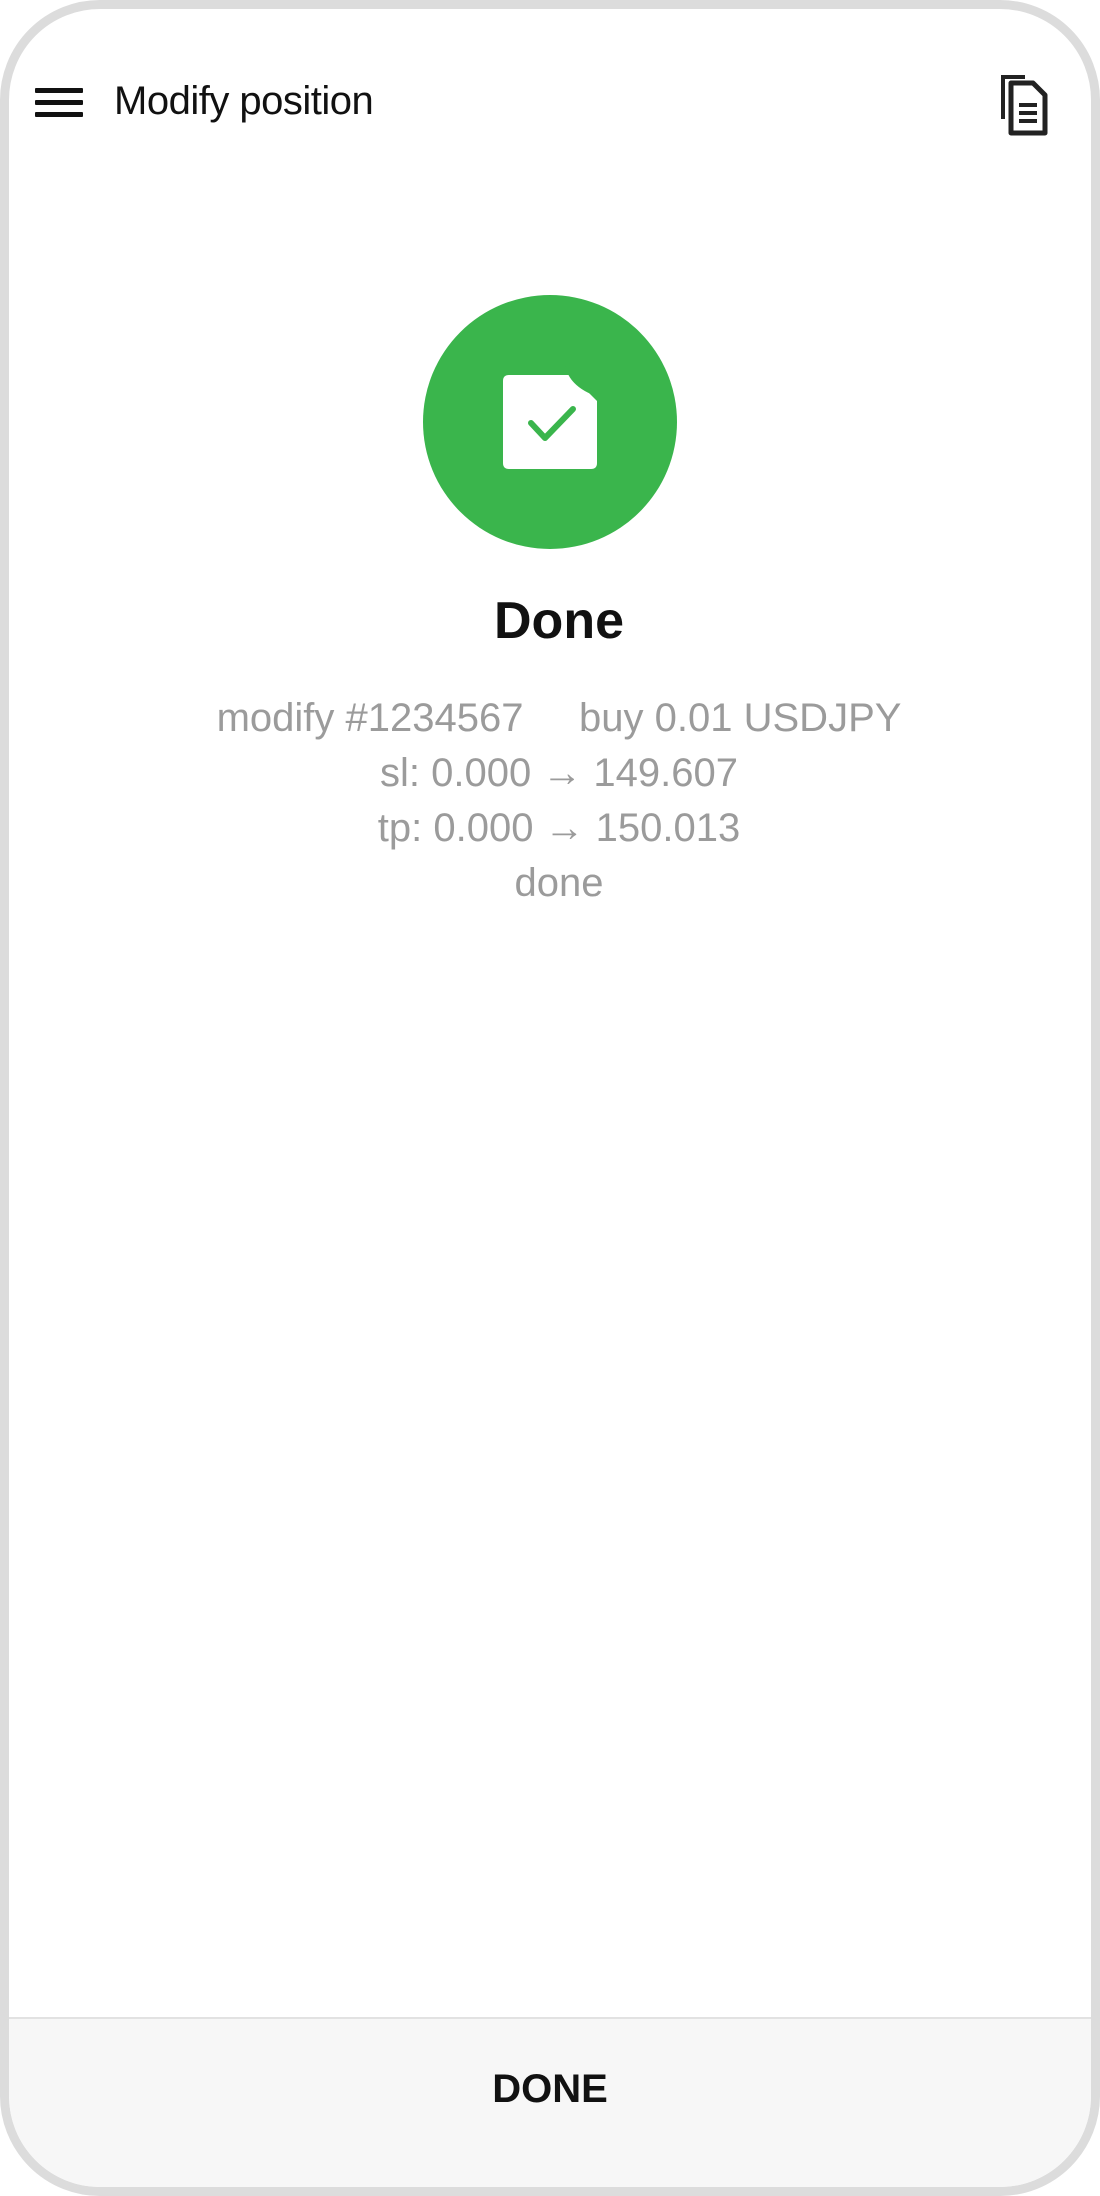  What do you see at coordinates (550, 413) in the screenshot?
I see `document-check-icon` at bounding box center [550, 413].